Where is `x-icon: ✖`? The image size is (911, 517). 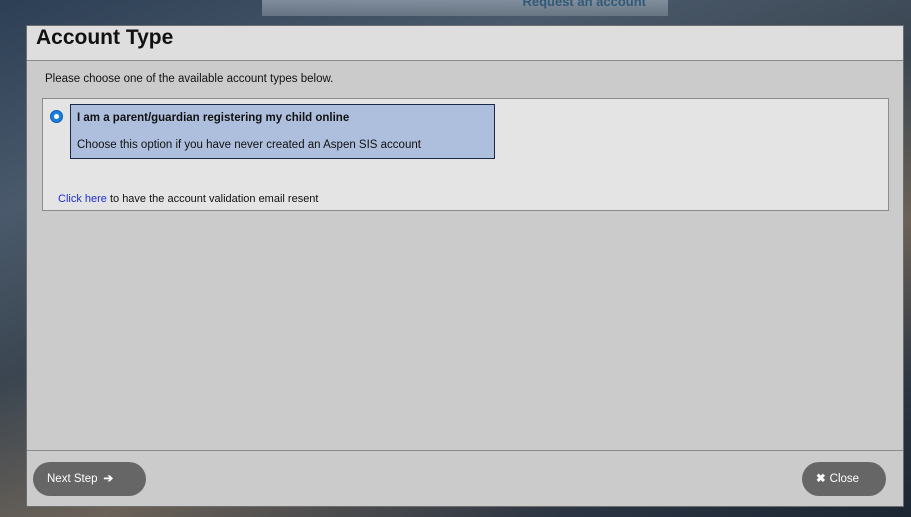
x-icon: ✖ is located at coordinates (821, 479).